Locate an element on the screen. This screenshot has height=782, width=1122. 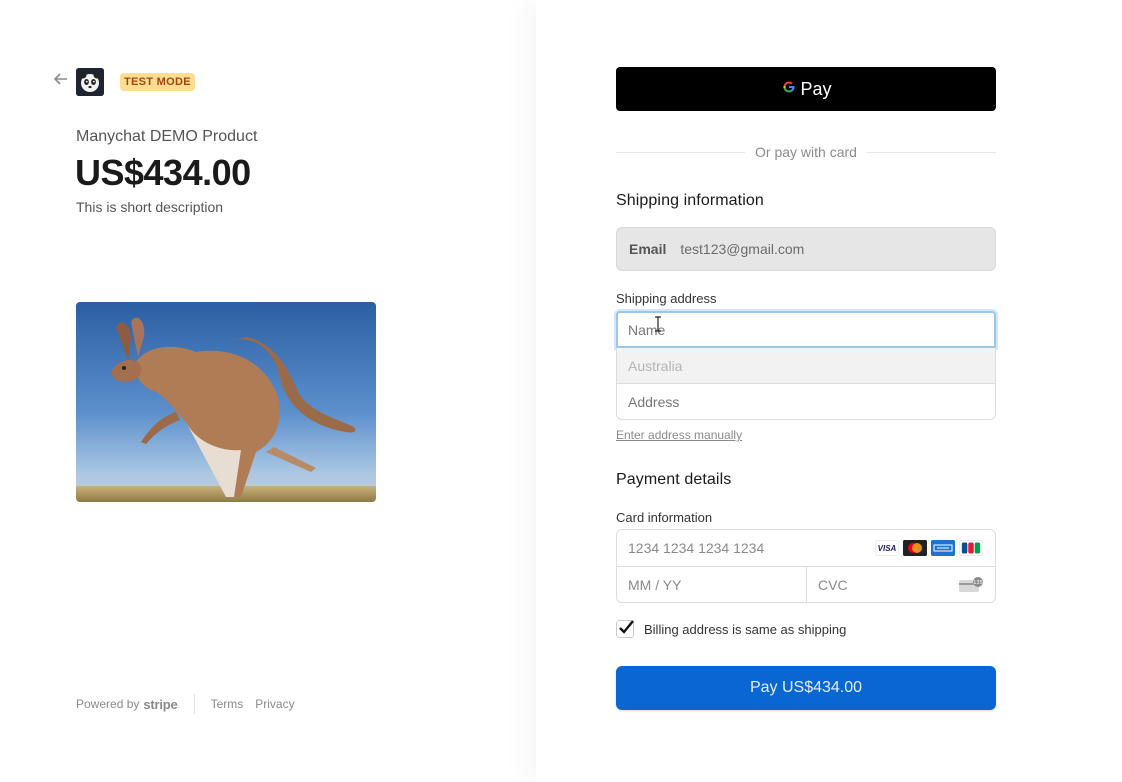
product-name: Manychat DEMO Product is located at coordinates (167, 136).